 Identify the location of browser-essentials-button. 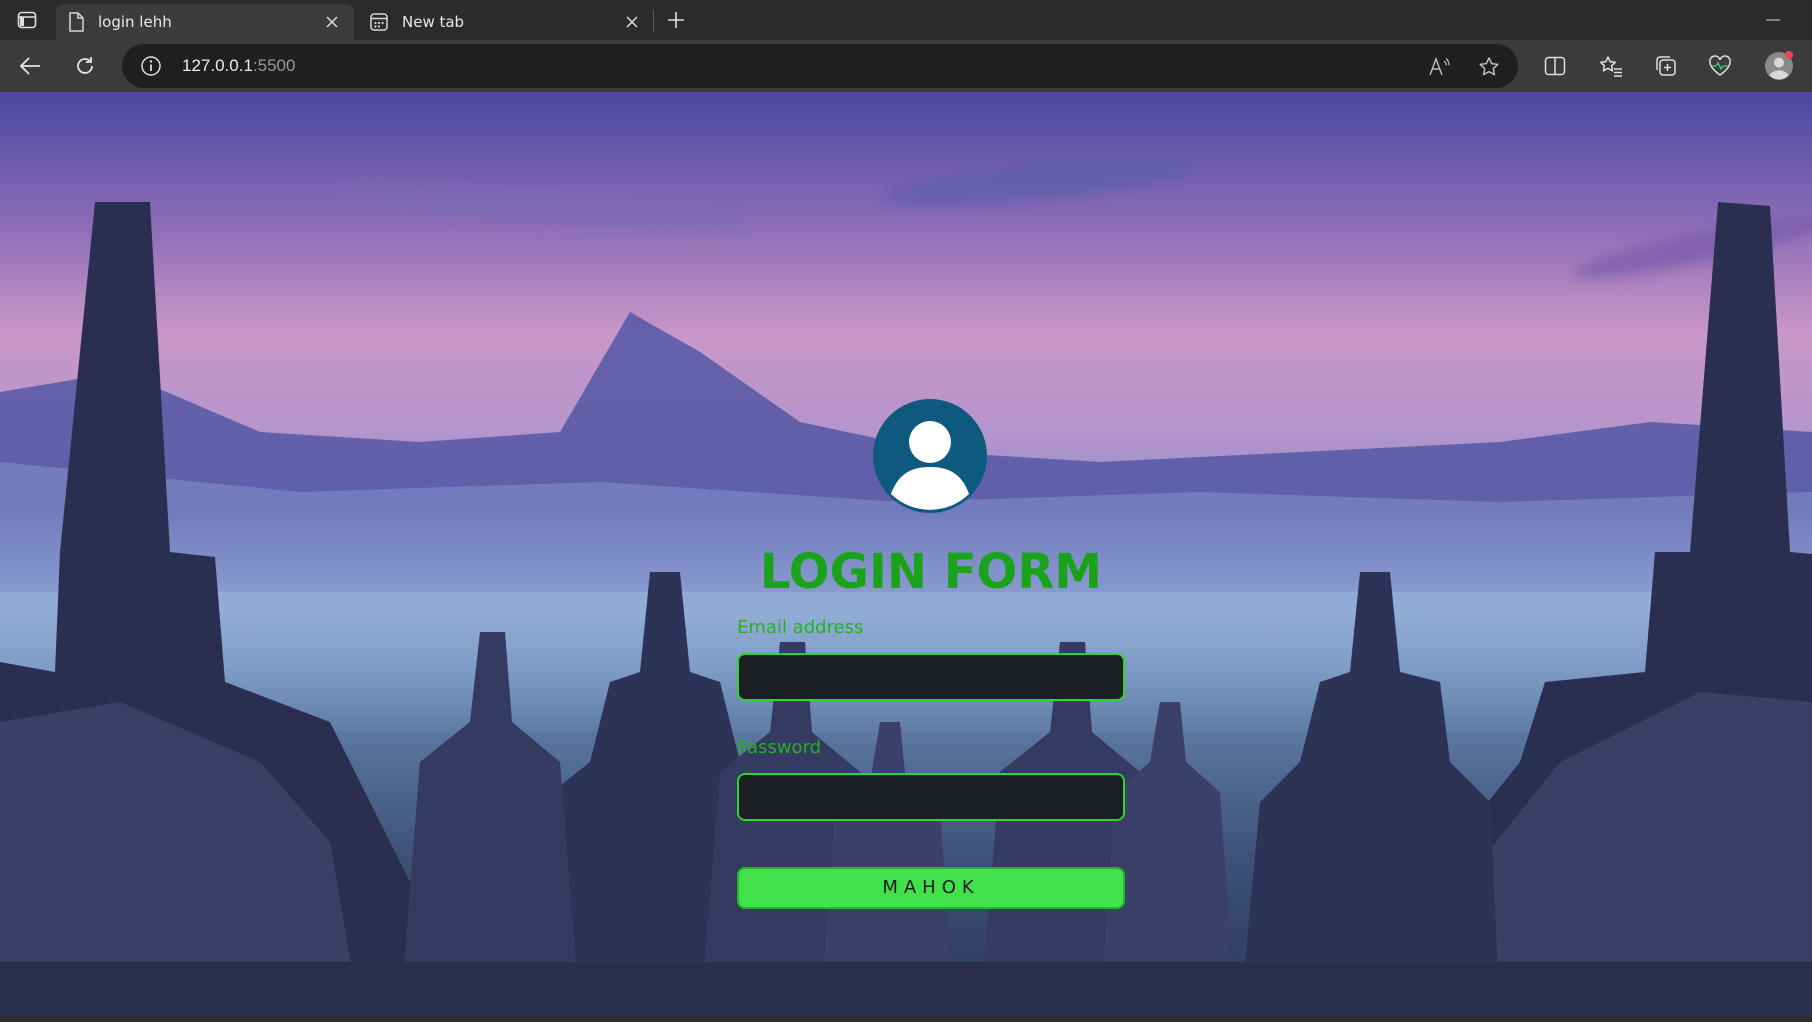
(1720, 66).